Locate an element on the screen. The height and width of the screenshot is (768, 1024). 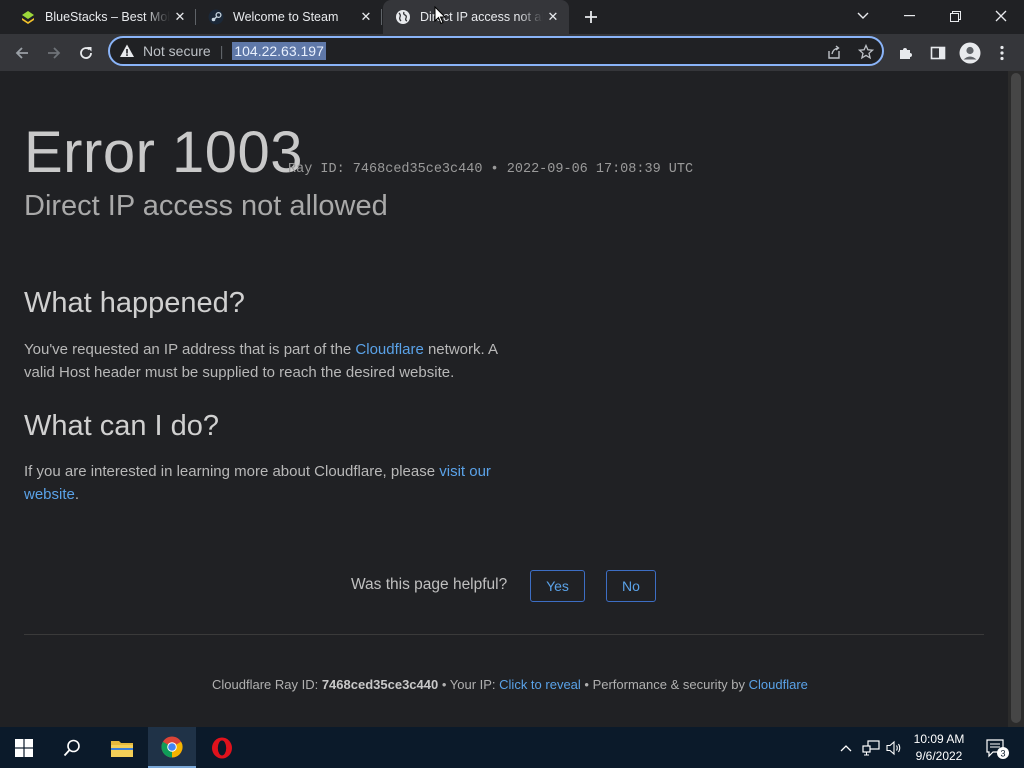
reveal-ip-link: Click to reveal is located at coordinates (540, 684).